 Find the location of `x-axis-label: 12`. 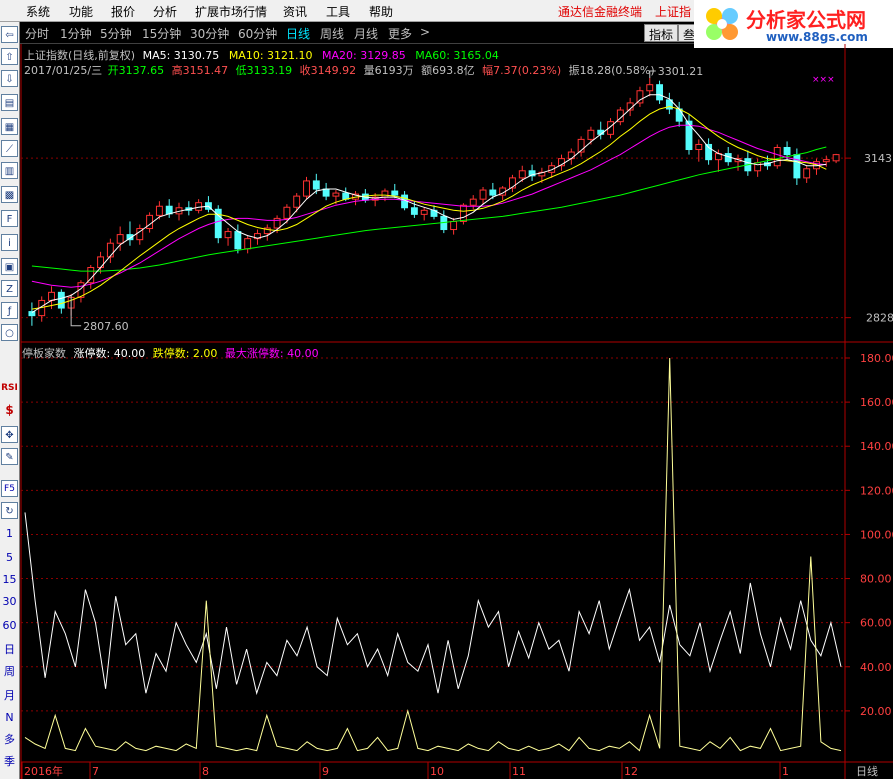

x-axis-label: 12 is located at coordinates (631, 771).